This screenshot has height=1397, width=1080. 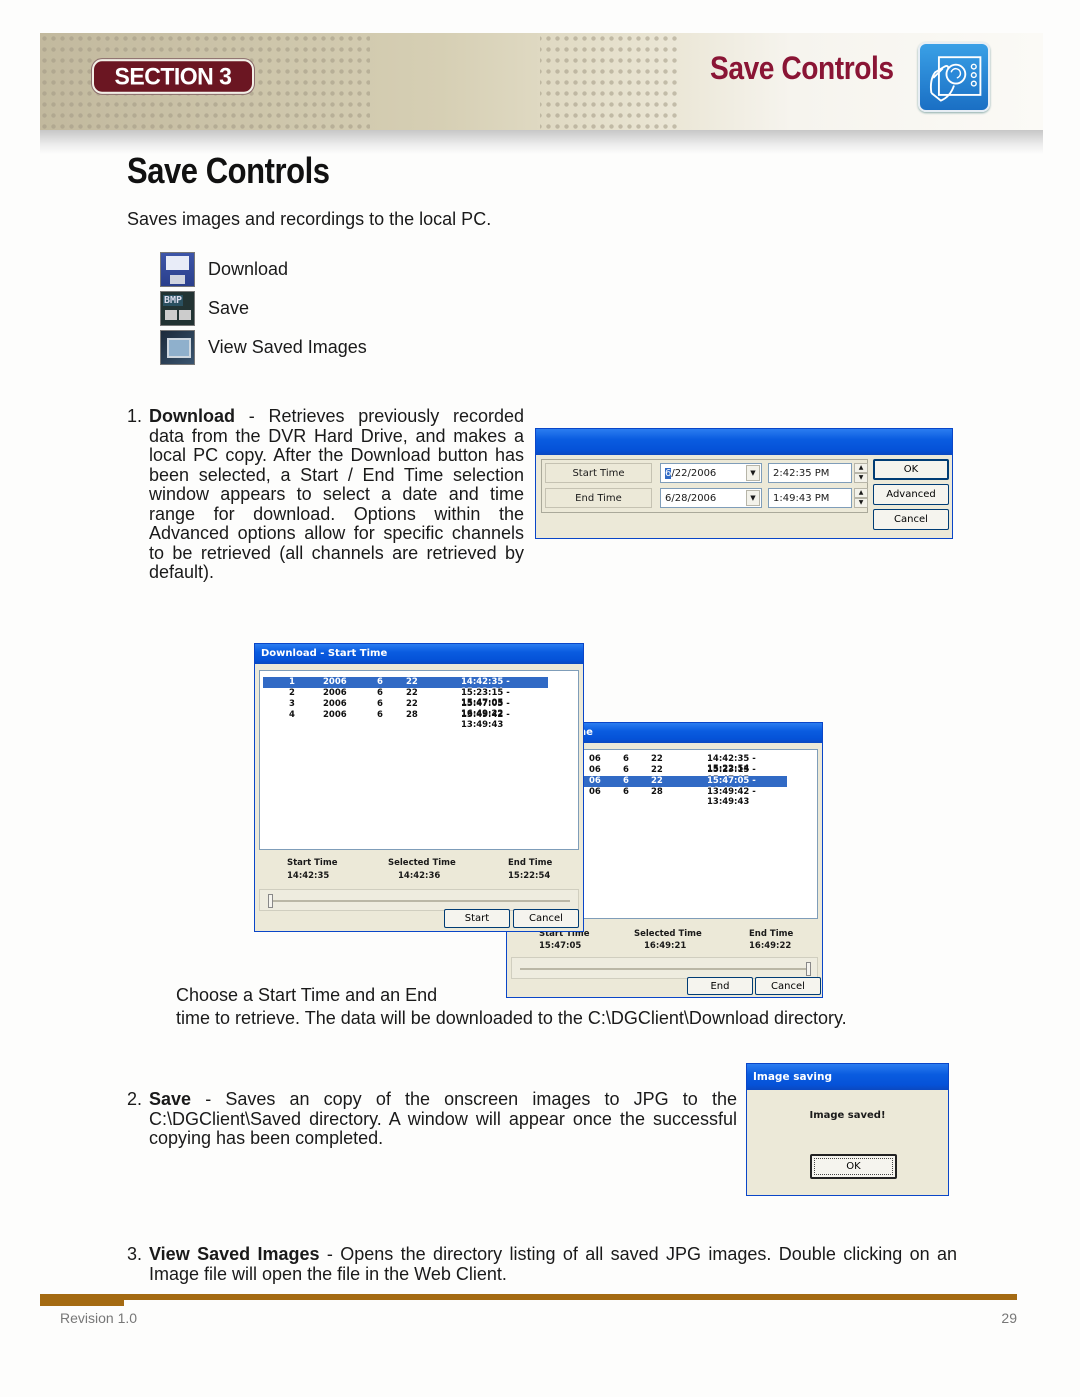 I want to click on list-row: 4 2006 6 28 13:49:42 - 13:49:43, so click(x=405, y=720).